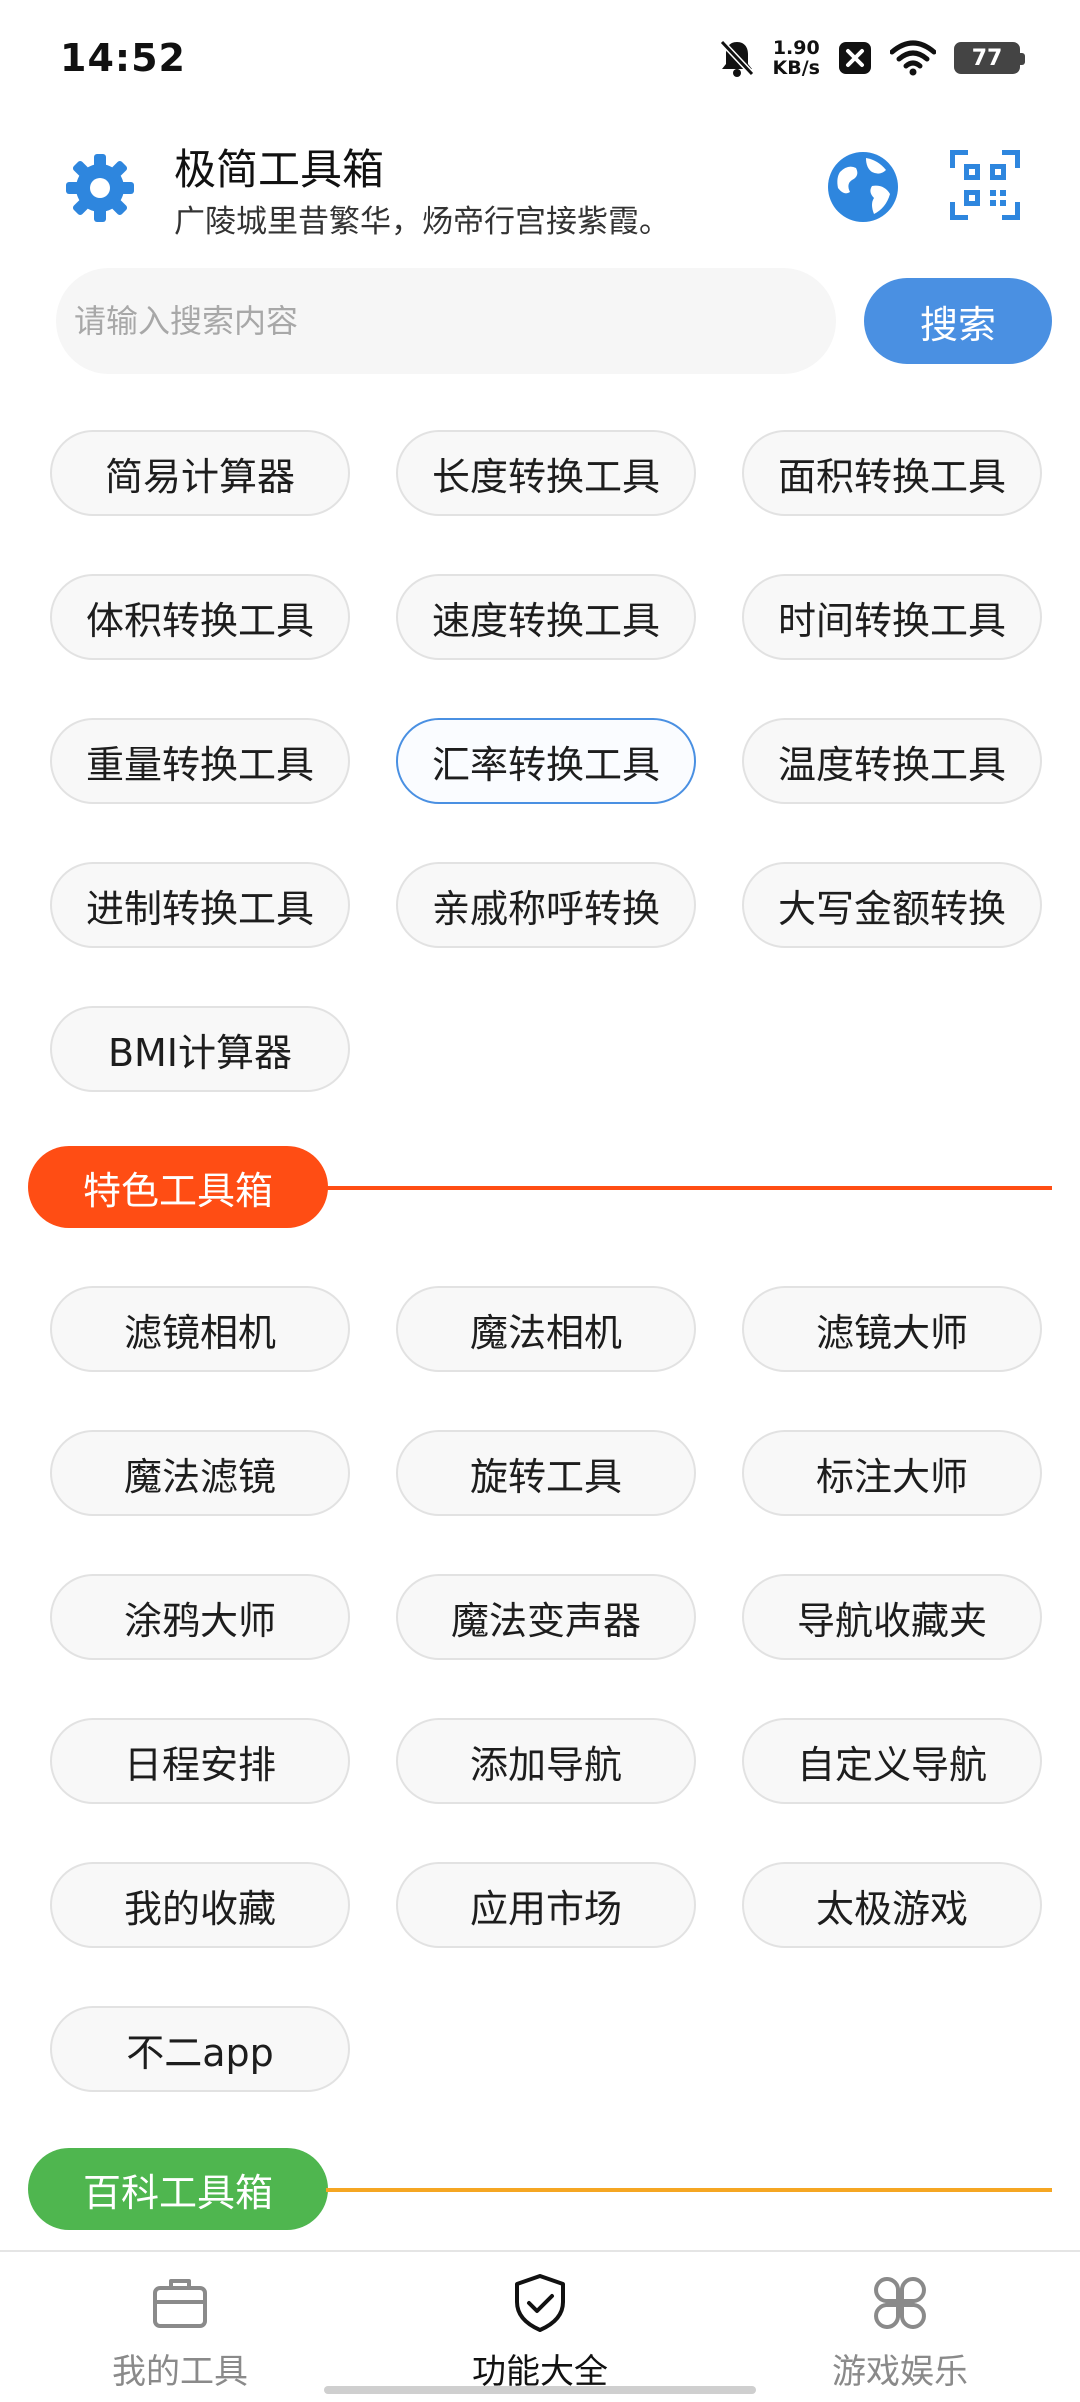 The image size is (1080, 2402). Describe the element at coordinates (200, 1329) in the screenshot. I see `feature-chip: 滤镜相机` at that location.